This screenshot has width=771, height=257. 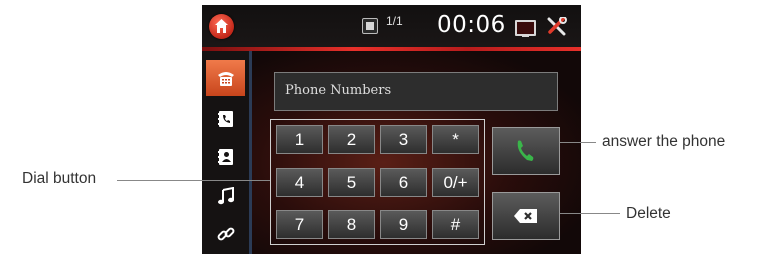 What do you see at coordinates (351, 224) in the screenshot?
I see `key-8: 8` at bounding box center [351, 224].